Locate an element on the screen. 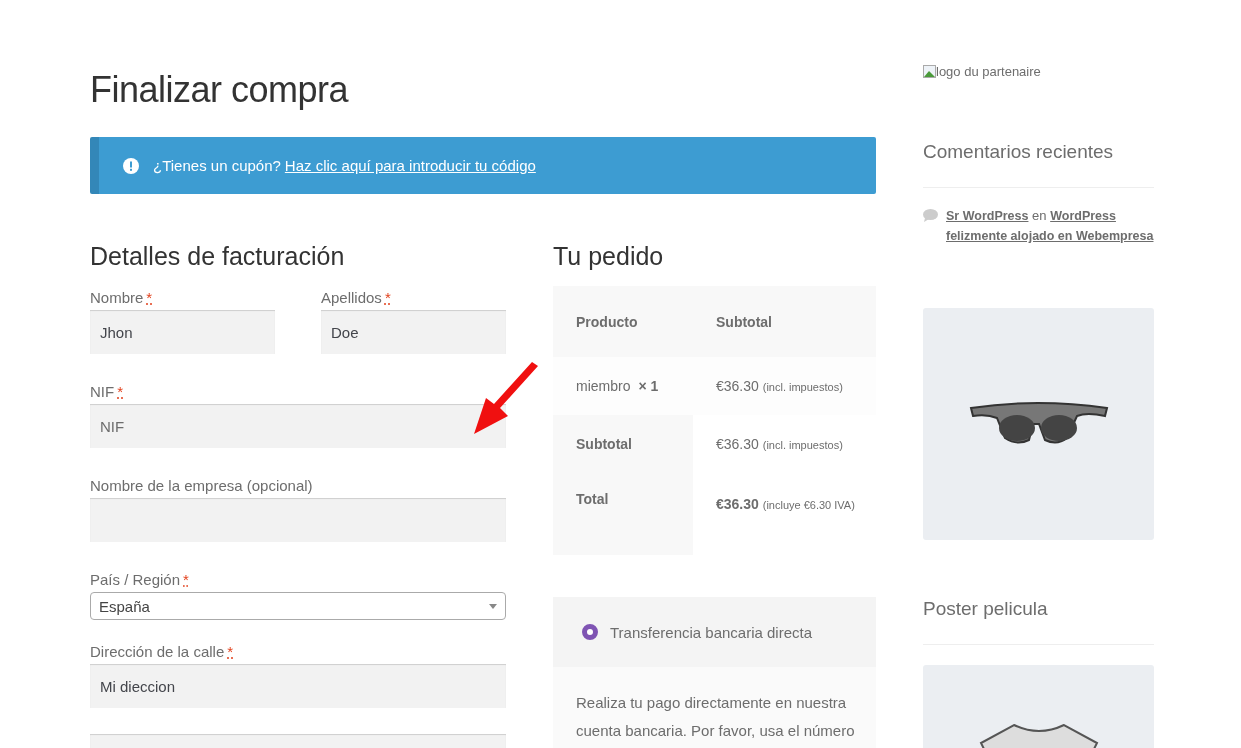 The image size is (1241, 748). page-title: Finalizar compra is located at coordinates (220, 90).